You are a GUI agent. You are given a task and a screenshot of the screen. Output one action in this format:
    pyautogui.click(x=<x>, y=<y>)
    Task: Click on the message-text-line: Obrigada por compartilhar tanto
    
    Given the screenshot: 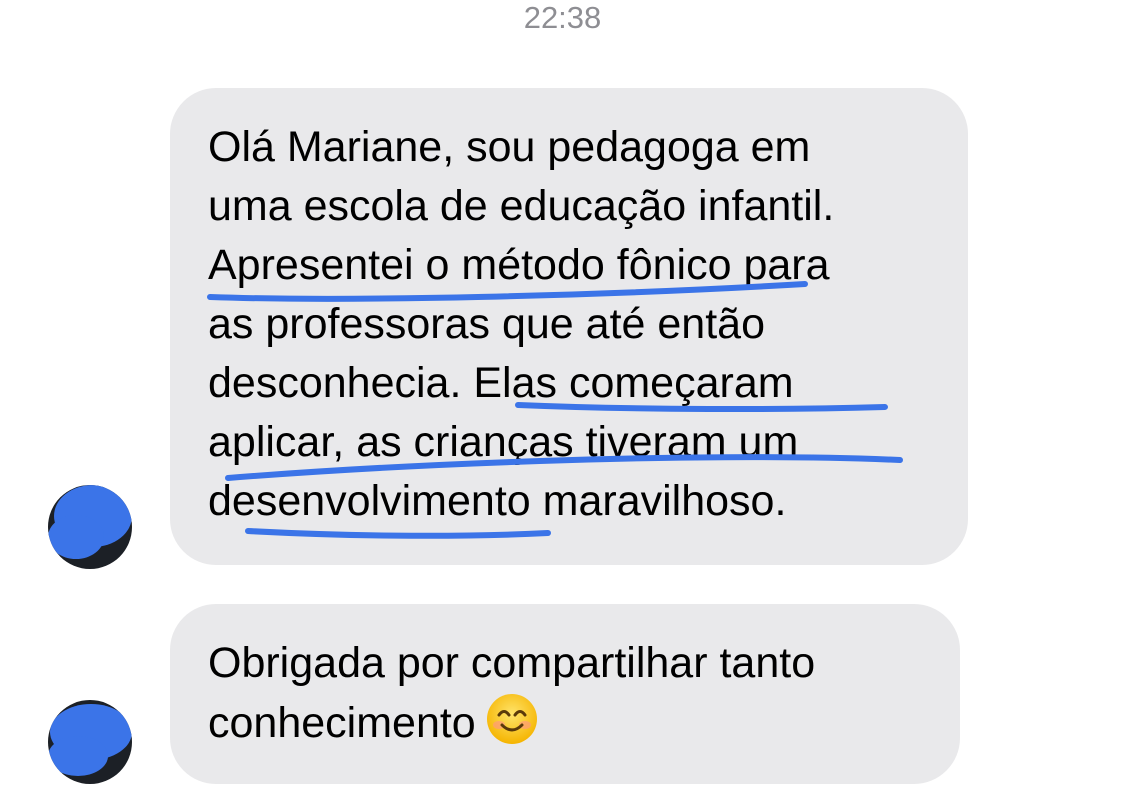 What is the action you would take?
    pyautogui.click(x=512, y=663)
    